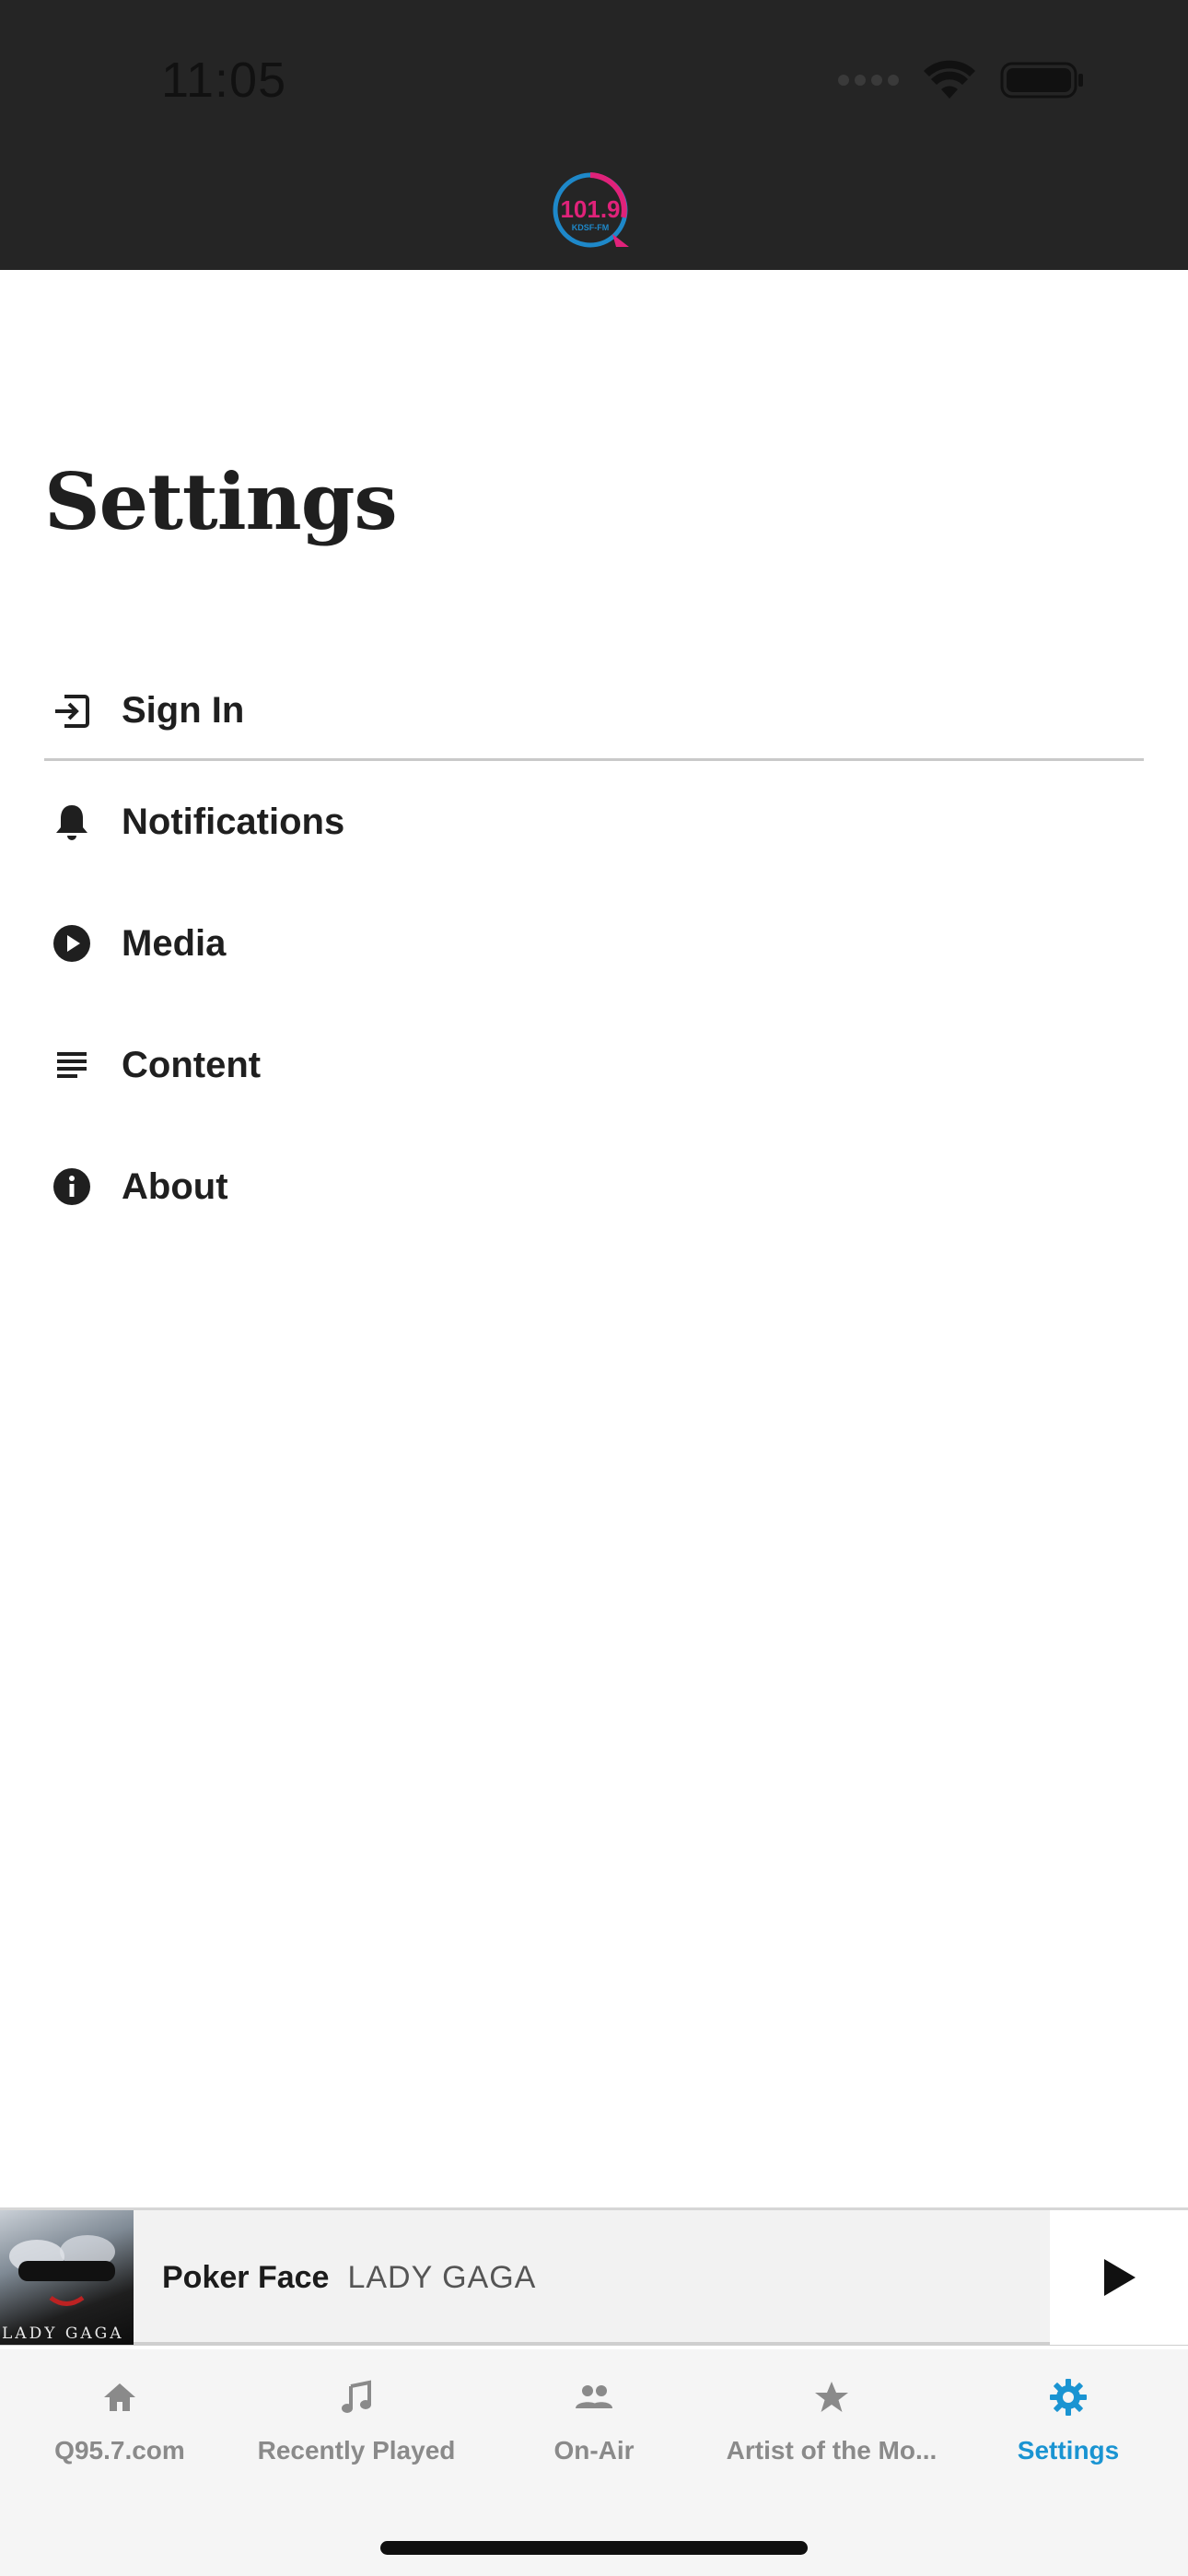  I want to click on tab-settings: Settings, so click(1068, 2421).